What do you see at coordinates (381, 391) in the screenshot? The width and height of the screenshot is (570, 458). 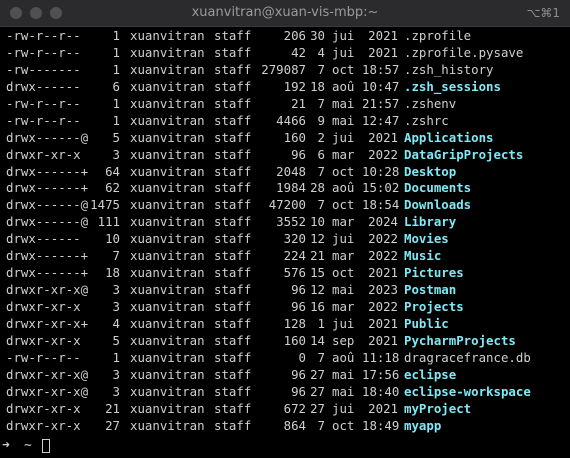 I see `time-or-year: 18:40` at bounding box center [381, 391].